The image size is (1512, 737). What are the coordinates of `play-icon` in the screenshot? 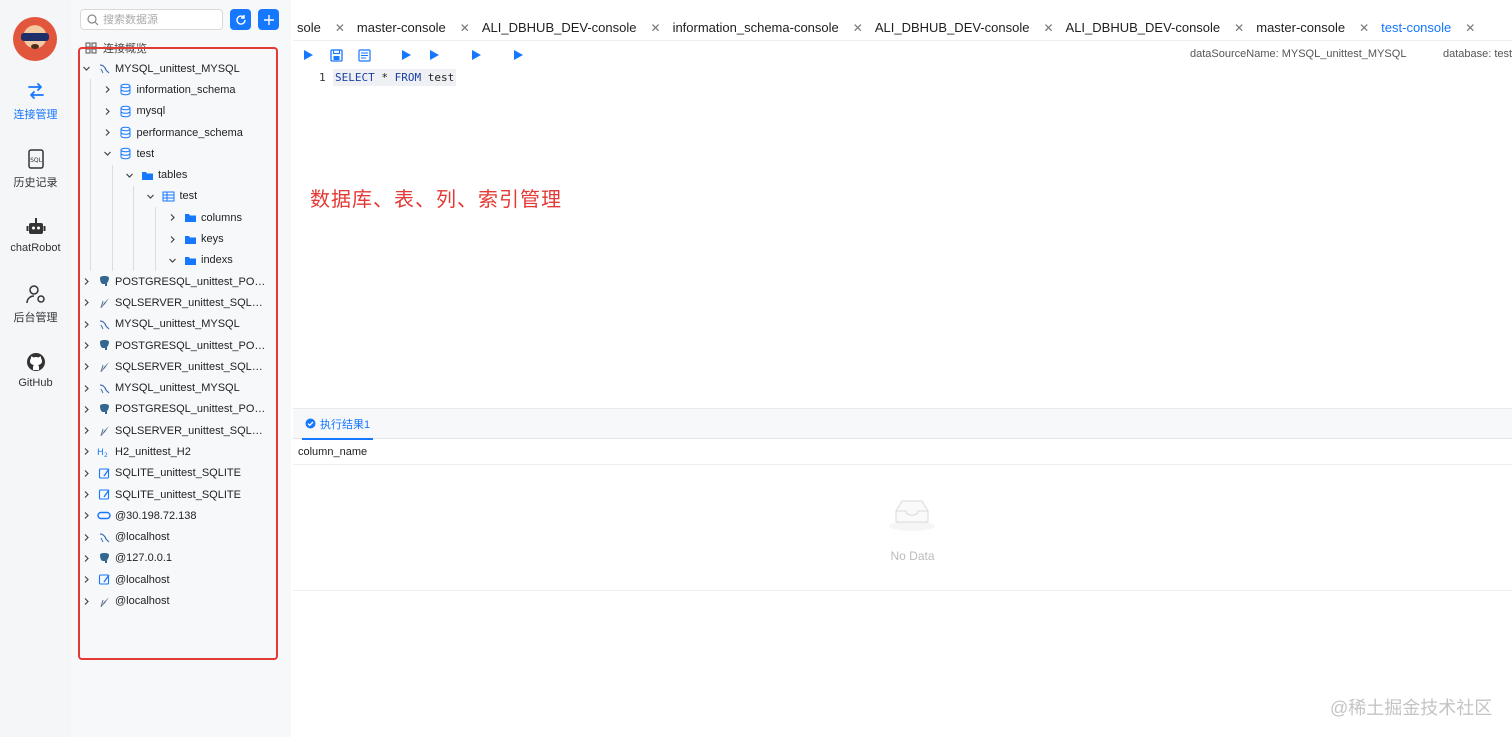 It's located at (434, 55).